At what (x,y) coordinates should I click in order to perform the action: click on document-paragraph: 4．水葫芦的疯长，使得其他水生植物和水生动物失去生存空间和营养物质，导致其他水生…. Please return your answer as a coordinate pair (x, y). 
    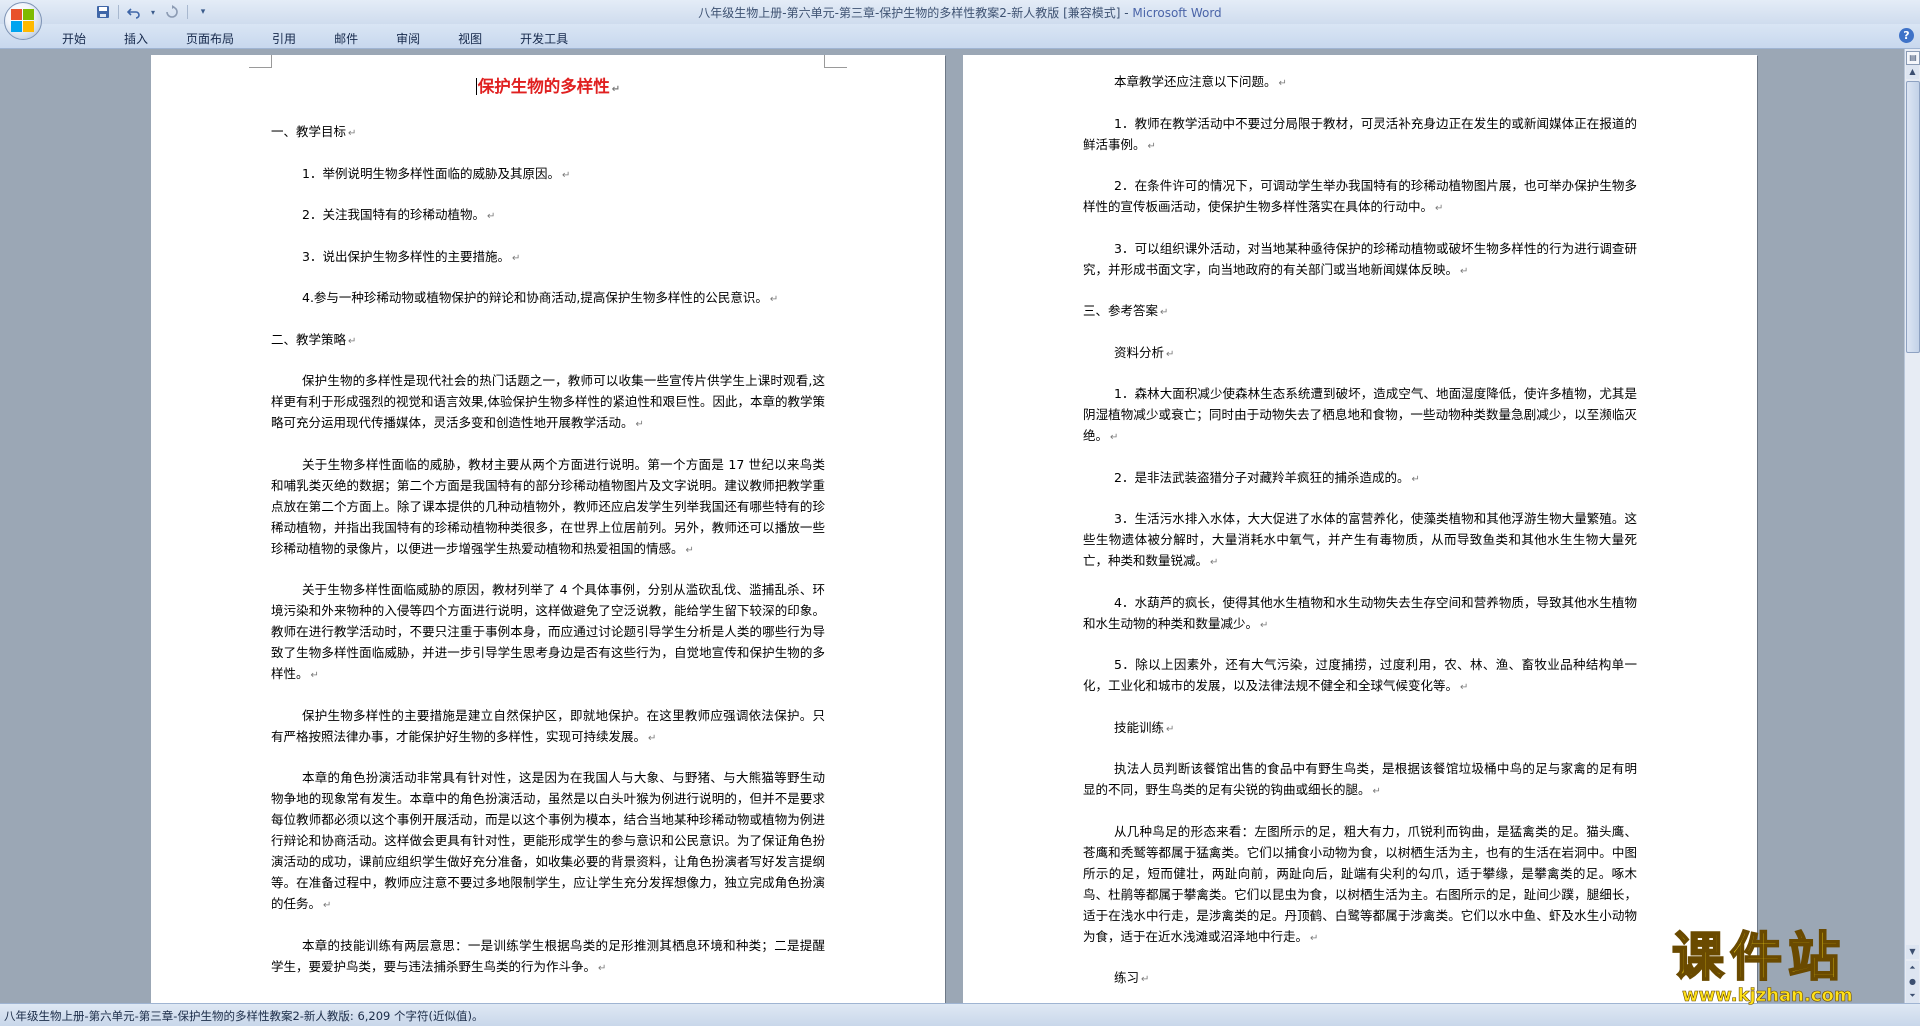
    Looking at the image, I should click on (1360, 614).